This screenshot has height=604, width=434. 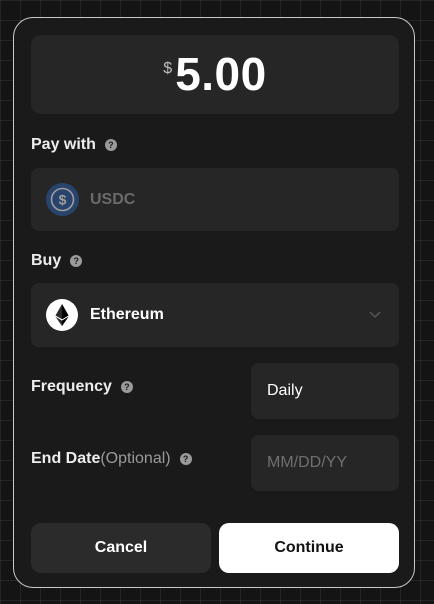 I want to click on pay-with-label-row: Pay with ?, so click(x=74, y=145).